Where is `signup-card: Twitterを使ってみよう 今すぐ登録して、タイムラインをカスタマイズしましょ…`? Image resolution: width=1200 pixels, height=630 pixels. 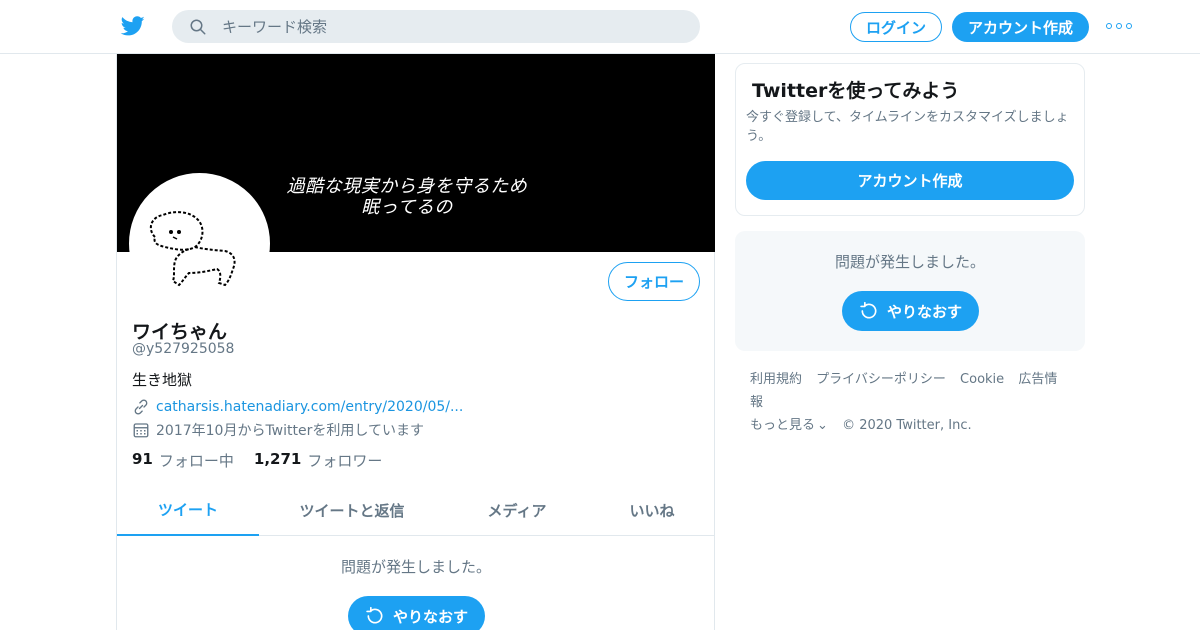 signup-card: Twitterを使ってみよう 今すぐ登録して、タイムラインをカスタマイズしましょ… is located at coordinates (910, 139).